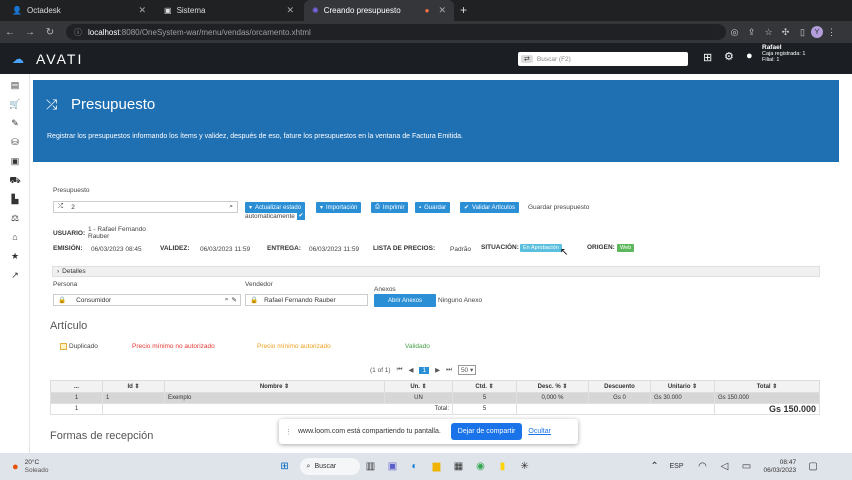  Describe the element at coordinates (385, 289) in the screenshot. I see `anexos-label: Anexos` at that location.